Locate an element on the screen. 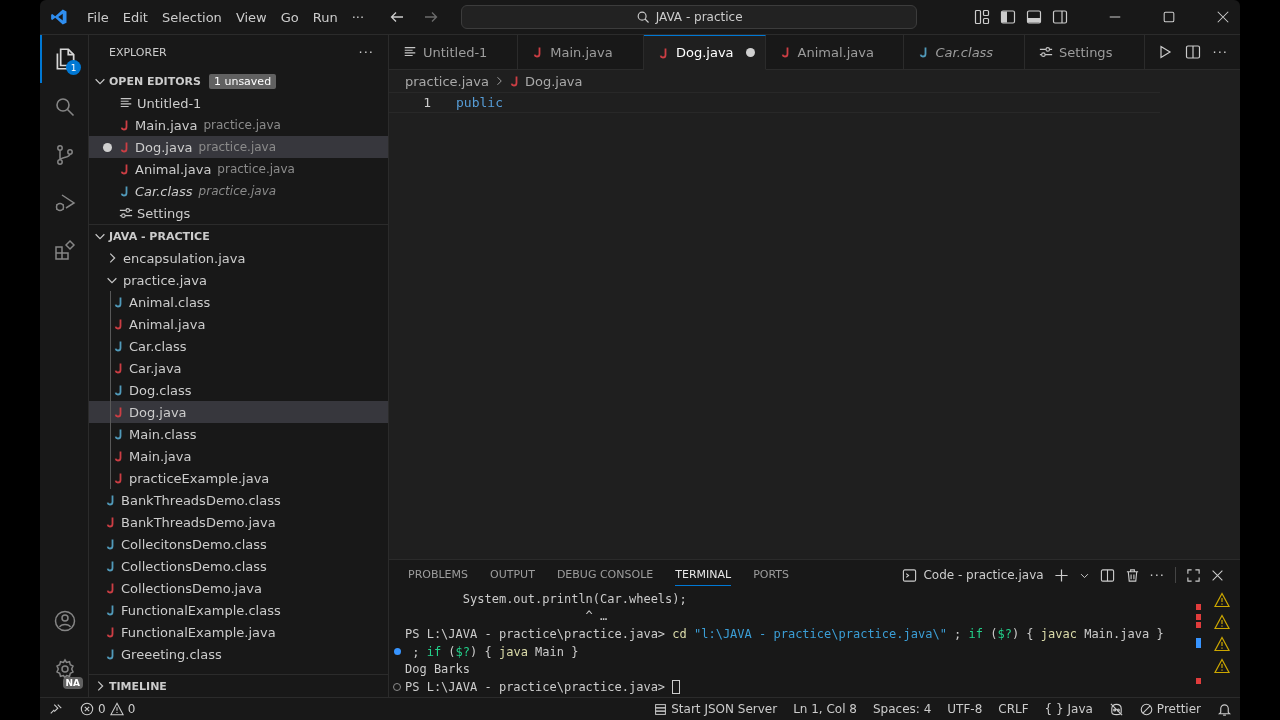 Image resolution: width=1280 pixels, height=720 pixels. tree-item: Main.class is located at coordinates (238, 434).